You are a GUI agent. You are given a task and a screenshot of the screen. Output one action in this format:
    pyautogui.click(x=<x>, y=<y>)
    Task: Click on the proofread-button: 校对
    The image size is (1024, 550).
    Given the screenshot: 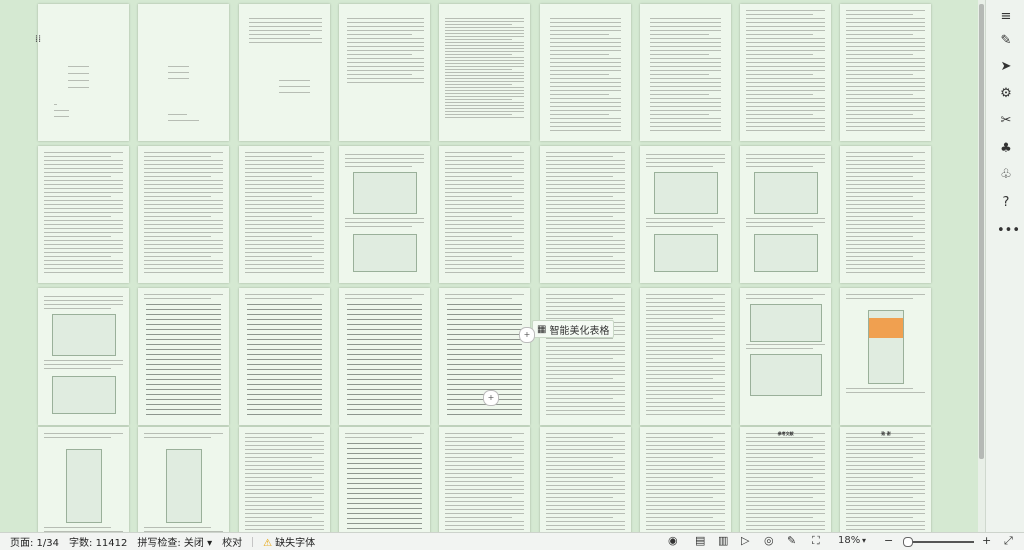 What is the action you would take?
    pyautogui.click(x=232, y=541)
    